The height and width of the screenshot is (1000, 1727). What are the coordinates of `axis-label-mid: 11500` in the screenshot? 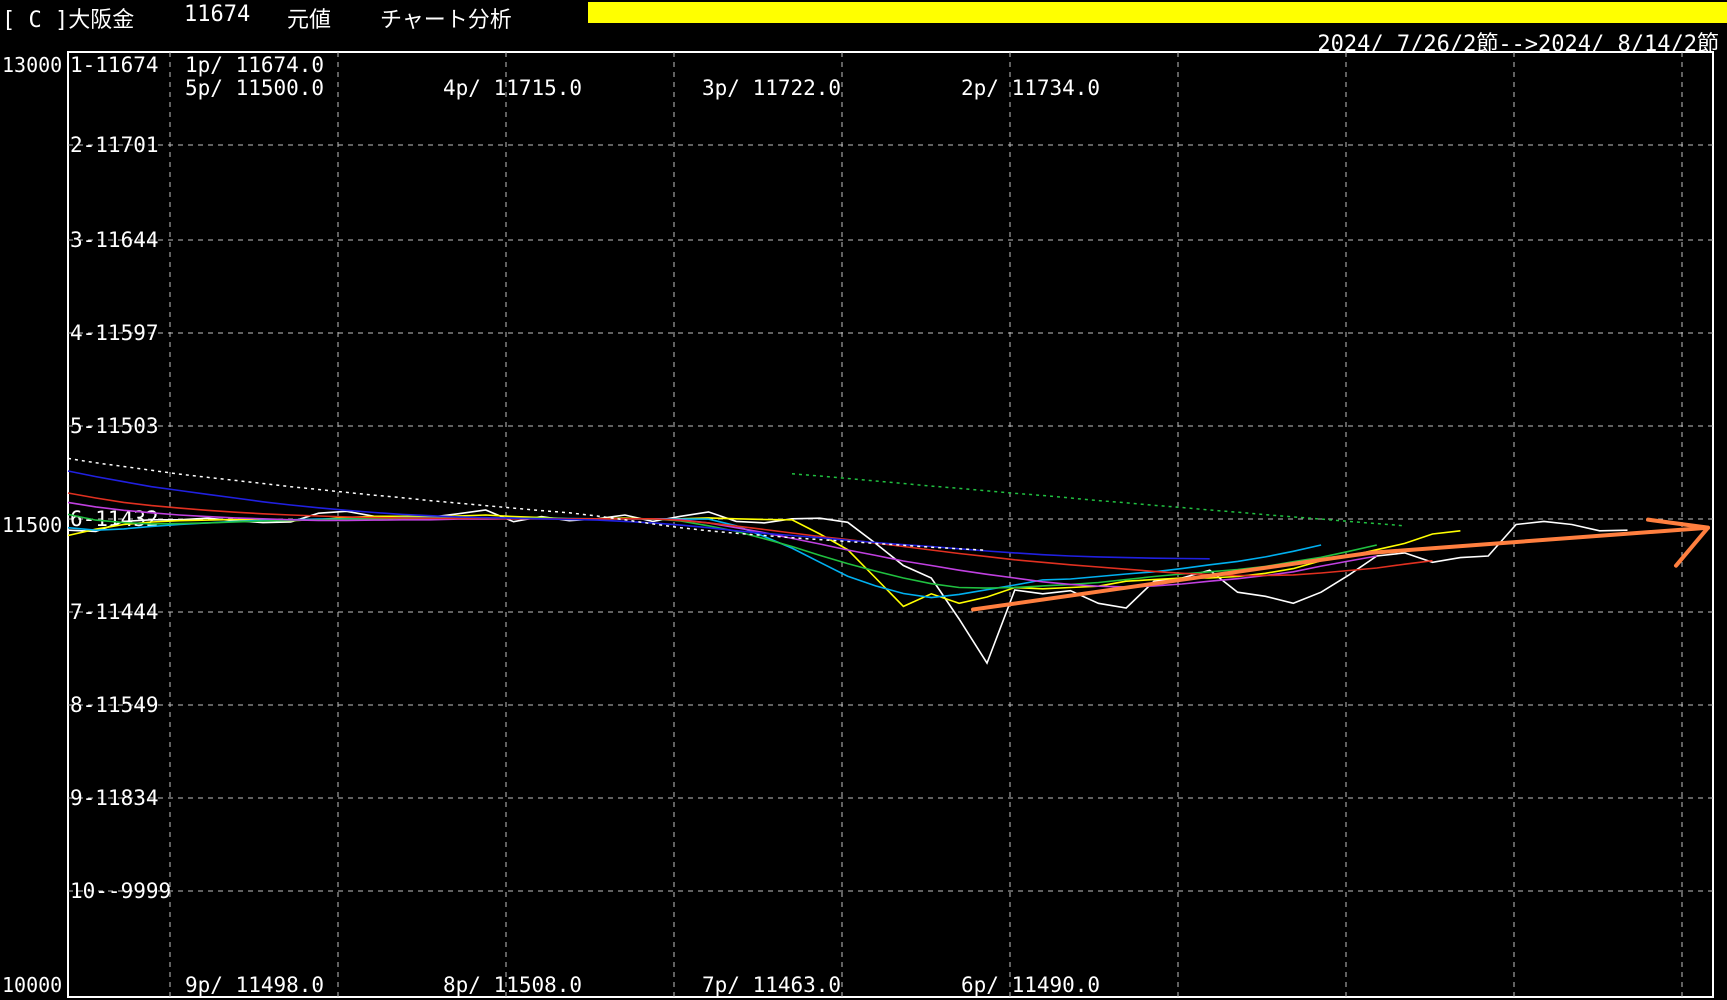 It's located at (32, 525).